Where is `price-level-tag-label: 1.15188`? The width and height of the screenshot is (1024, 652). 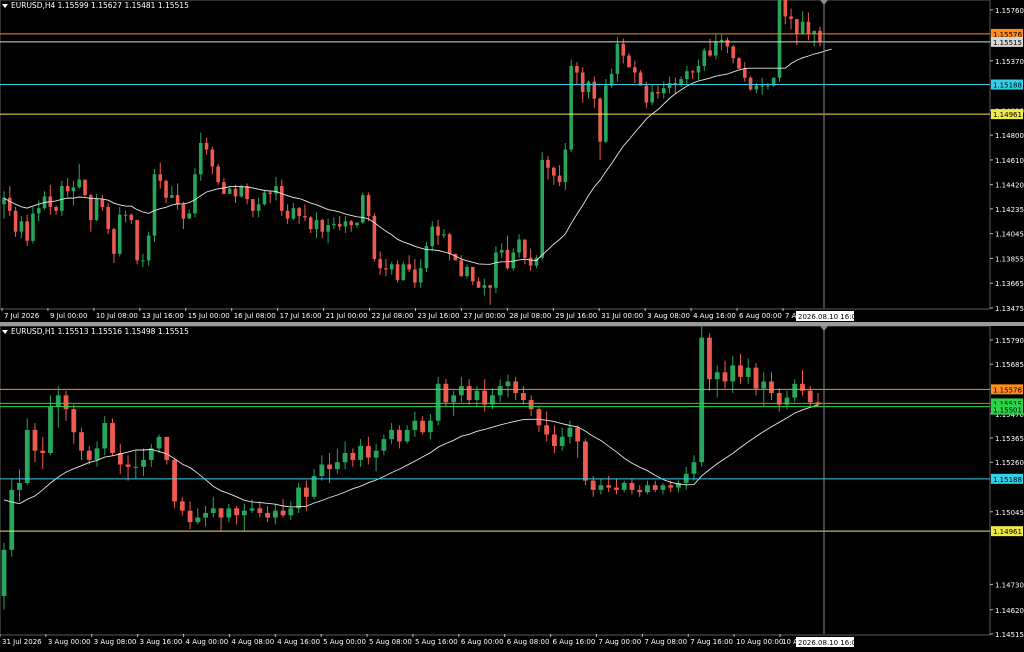
price-level-tag-label: 1.15188 is located at coordinates (1007, 86).